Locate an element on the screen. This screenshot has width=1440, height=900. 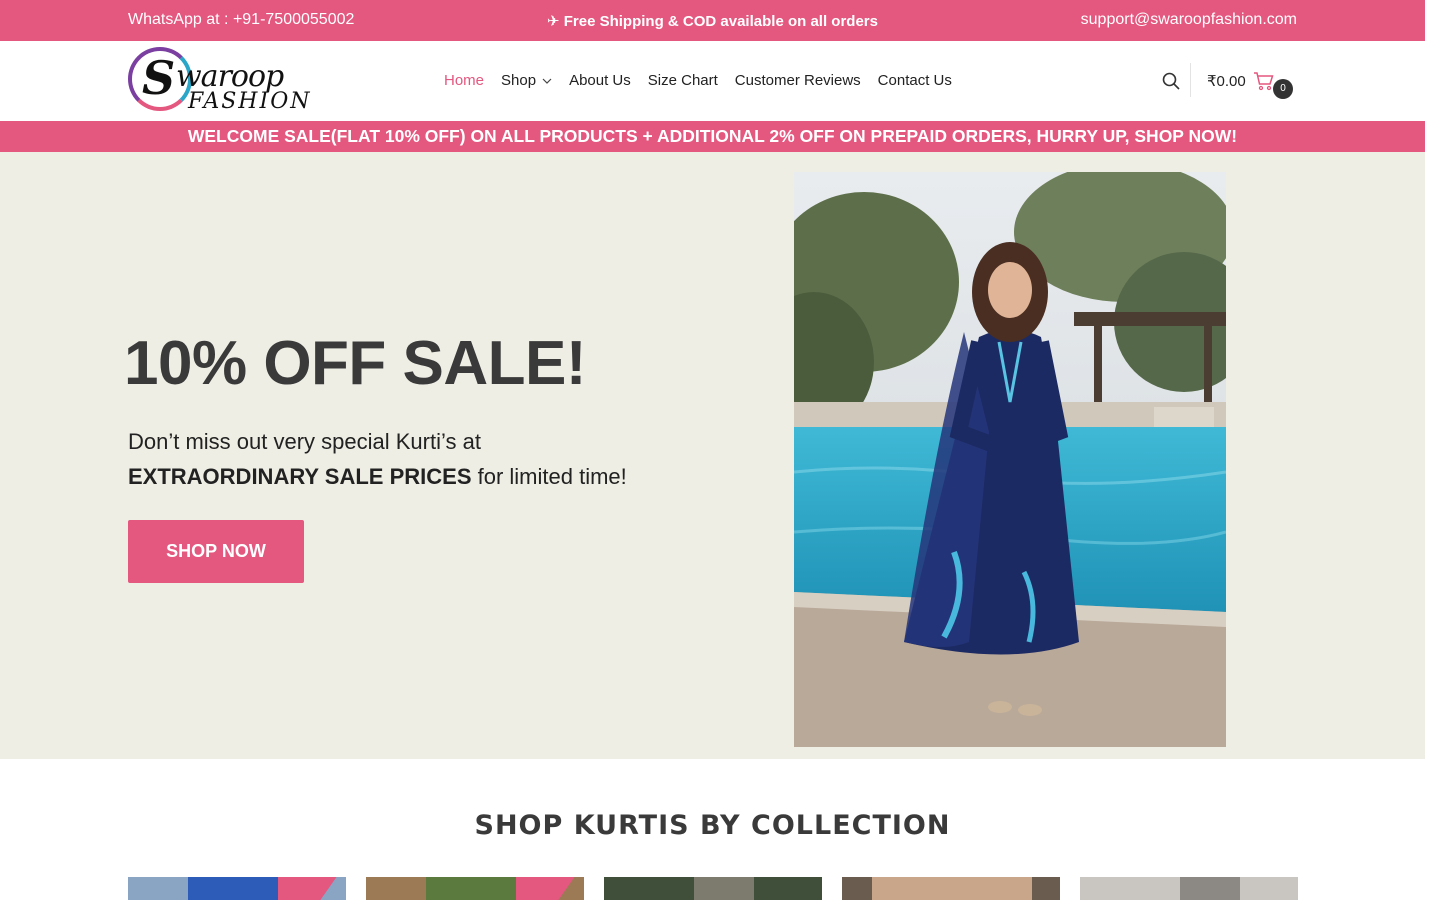
nav-item-contact: Contact Us is located at coordinates (915, 80).